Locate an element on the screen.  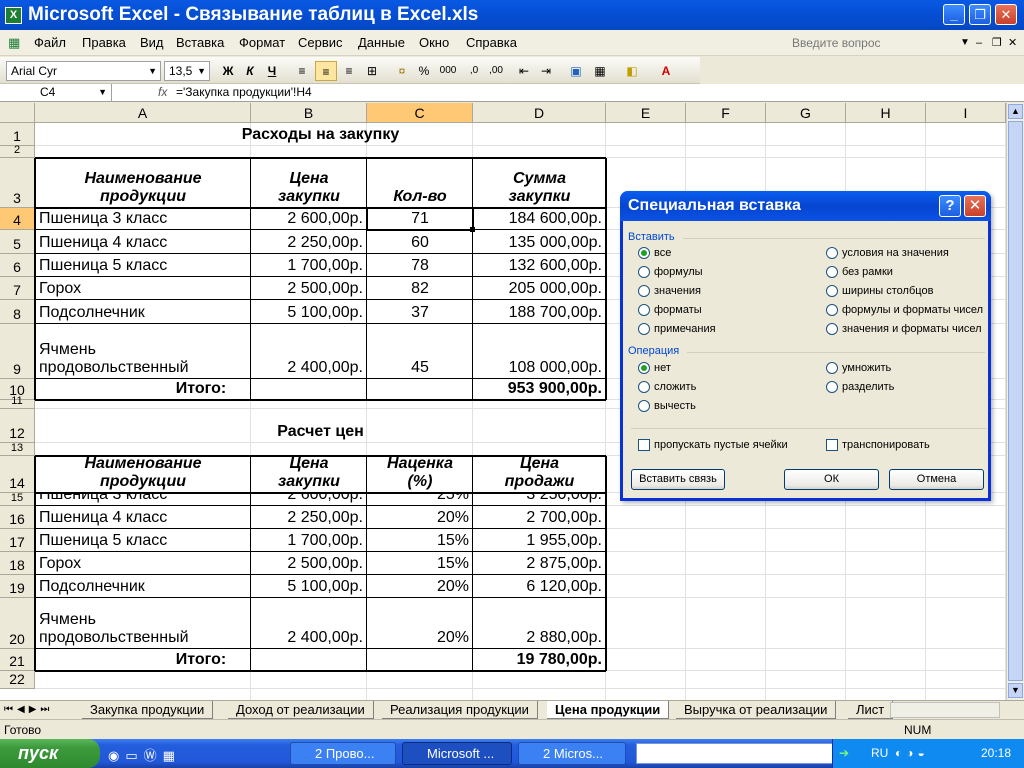
operation-option-left: вычесть is located at coordinates (667, 406).